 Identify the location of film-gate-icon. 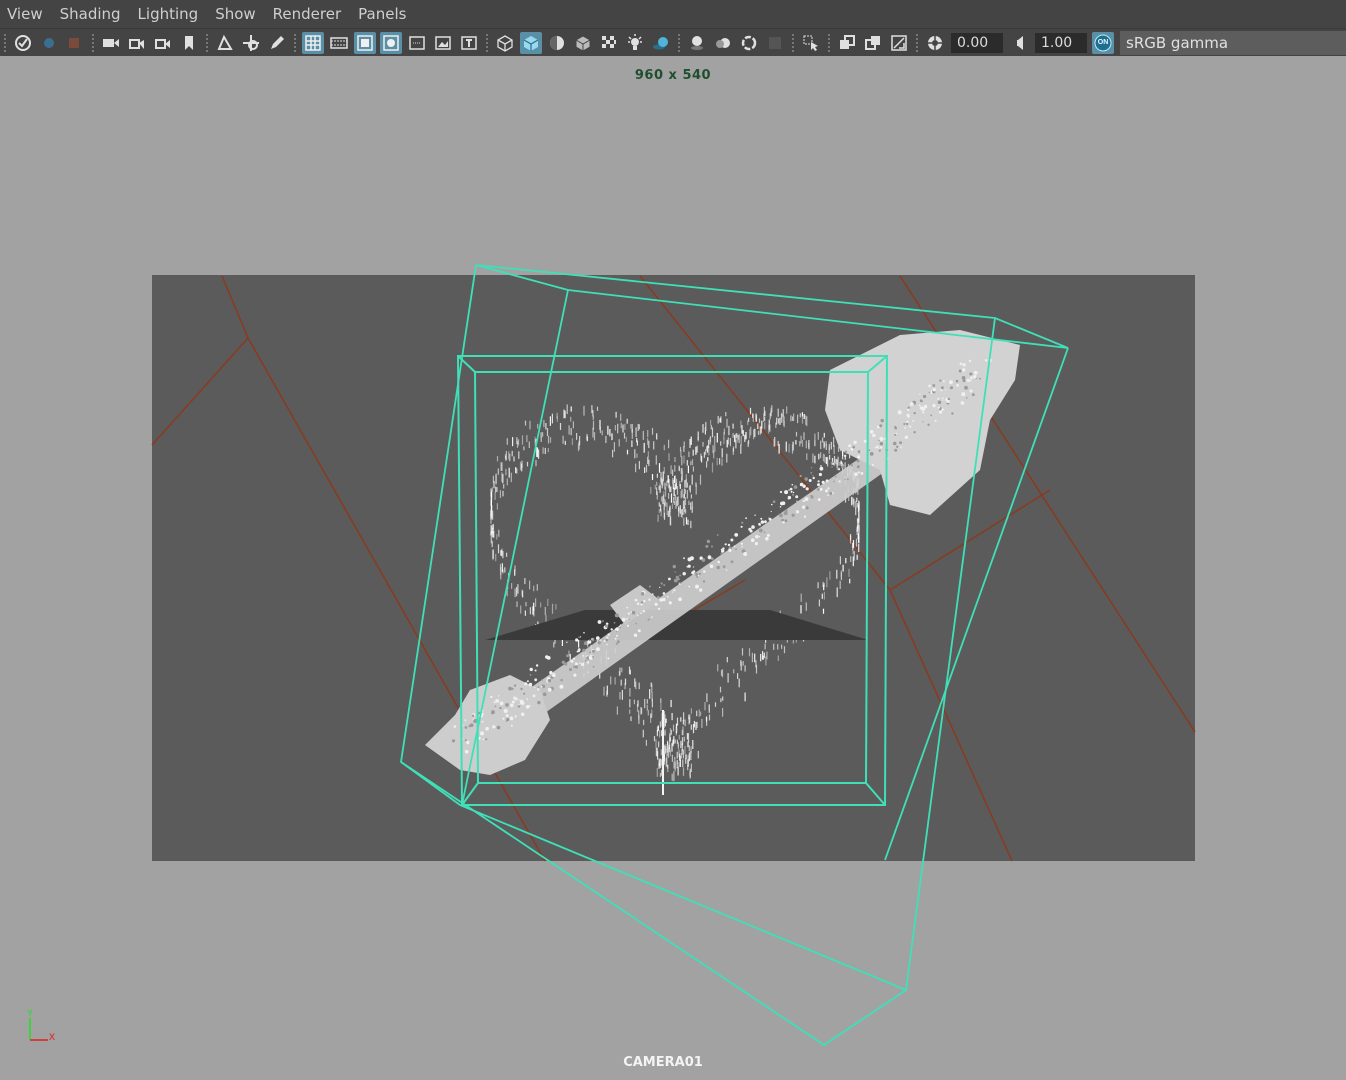
(339, 43).